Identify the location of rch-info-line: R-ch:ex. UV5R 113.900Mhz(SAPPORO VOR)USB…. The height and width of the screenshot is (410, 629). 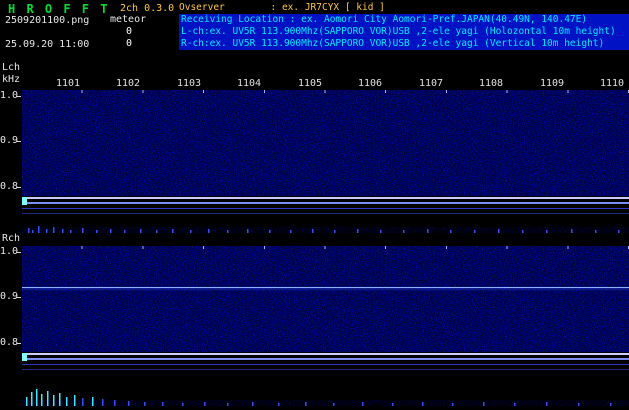
(404, 44).